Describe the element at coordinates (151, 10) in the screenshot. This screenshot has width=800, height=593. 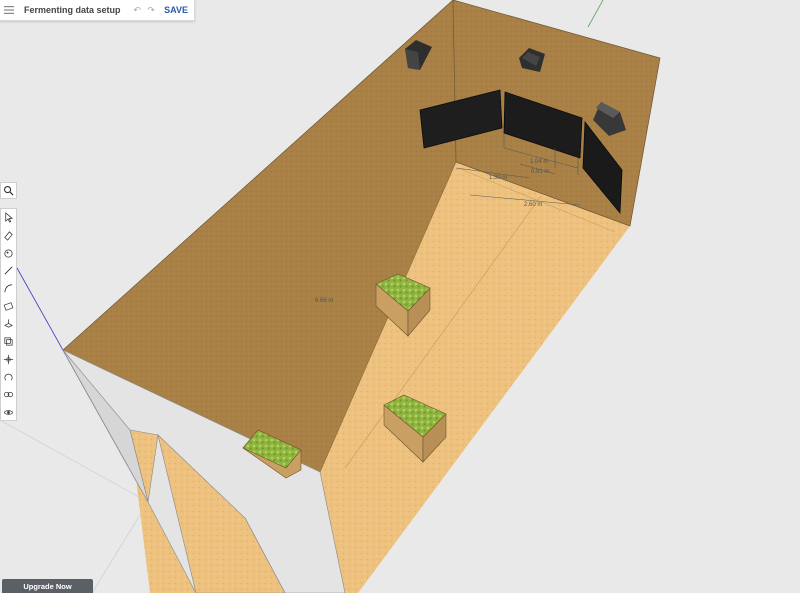
I see `redo-icon: ↷` at that location.